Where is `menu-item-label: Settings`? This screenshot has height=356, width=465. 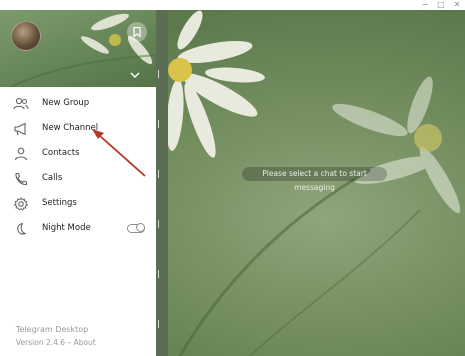
menu-item-label: Settings is located at coordinates (59, 203).